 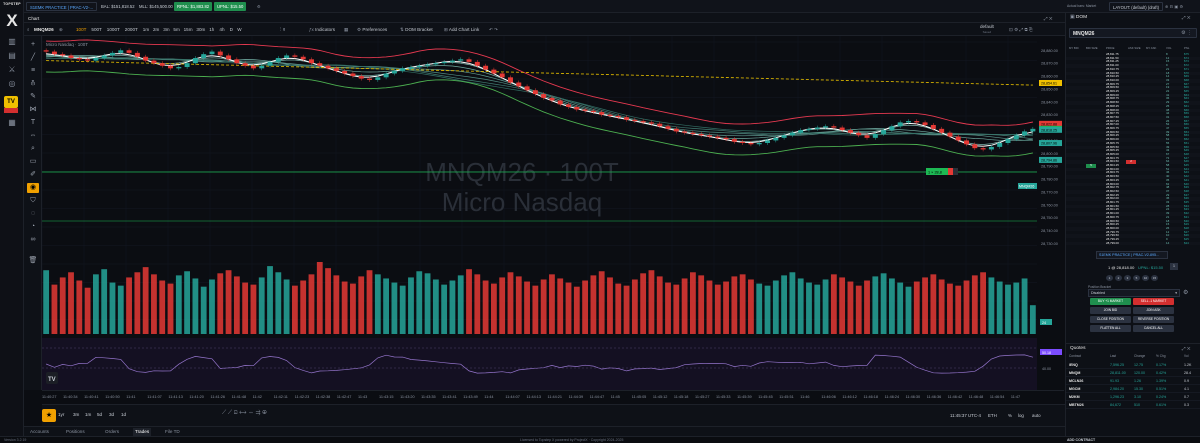 I want to click on join-ask-button: JOIN ASK, so click(x=1153, y=310).